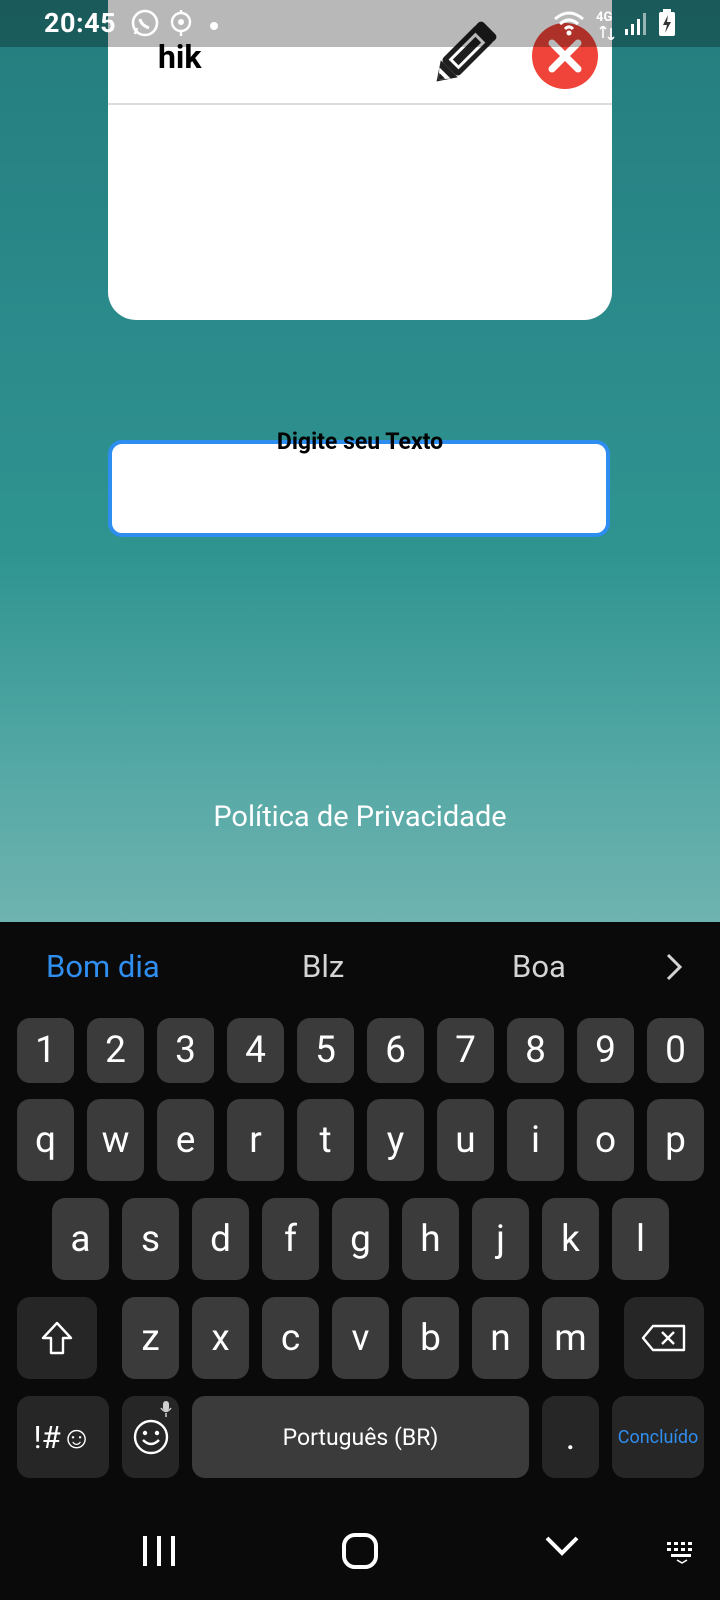 The width and height of the screenshot is (720, 1600). I want to click on data-arrows-icon, so click(607, 34).